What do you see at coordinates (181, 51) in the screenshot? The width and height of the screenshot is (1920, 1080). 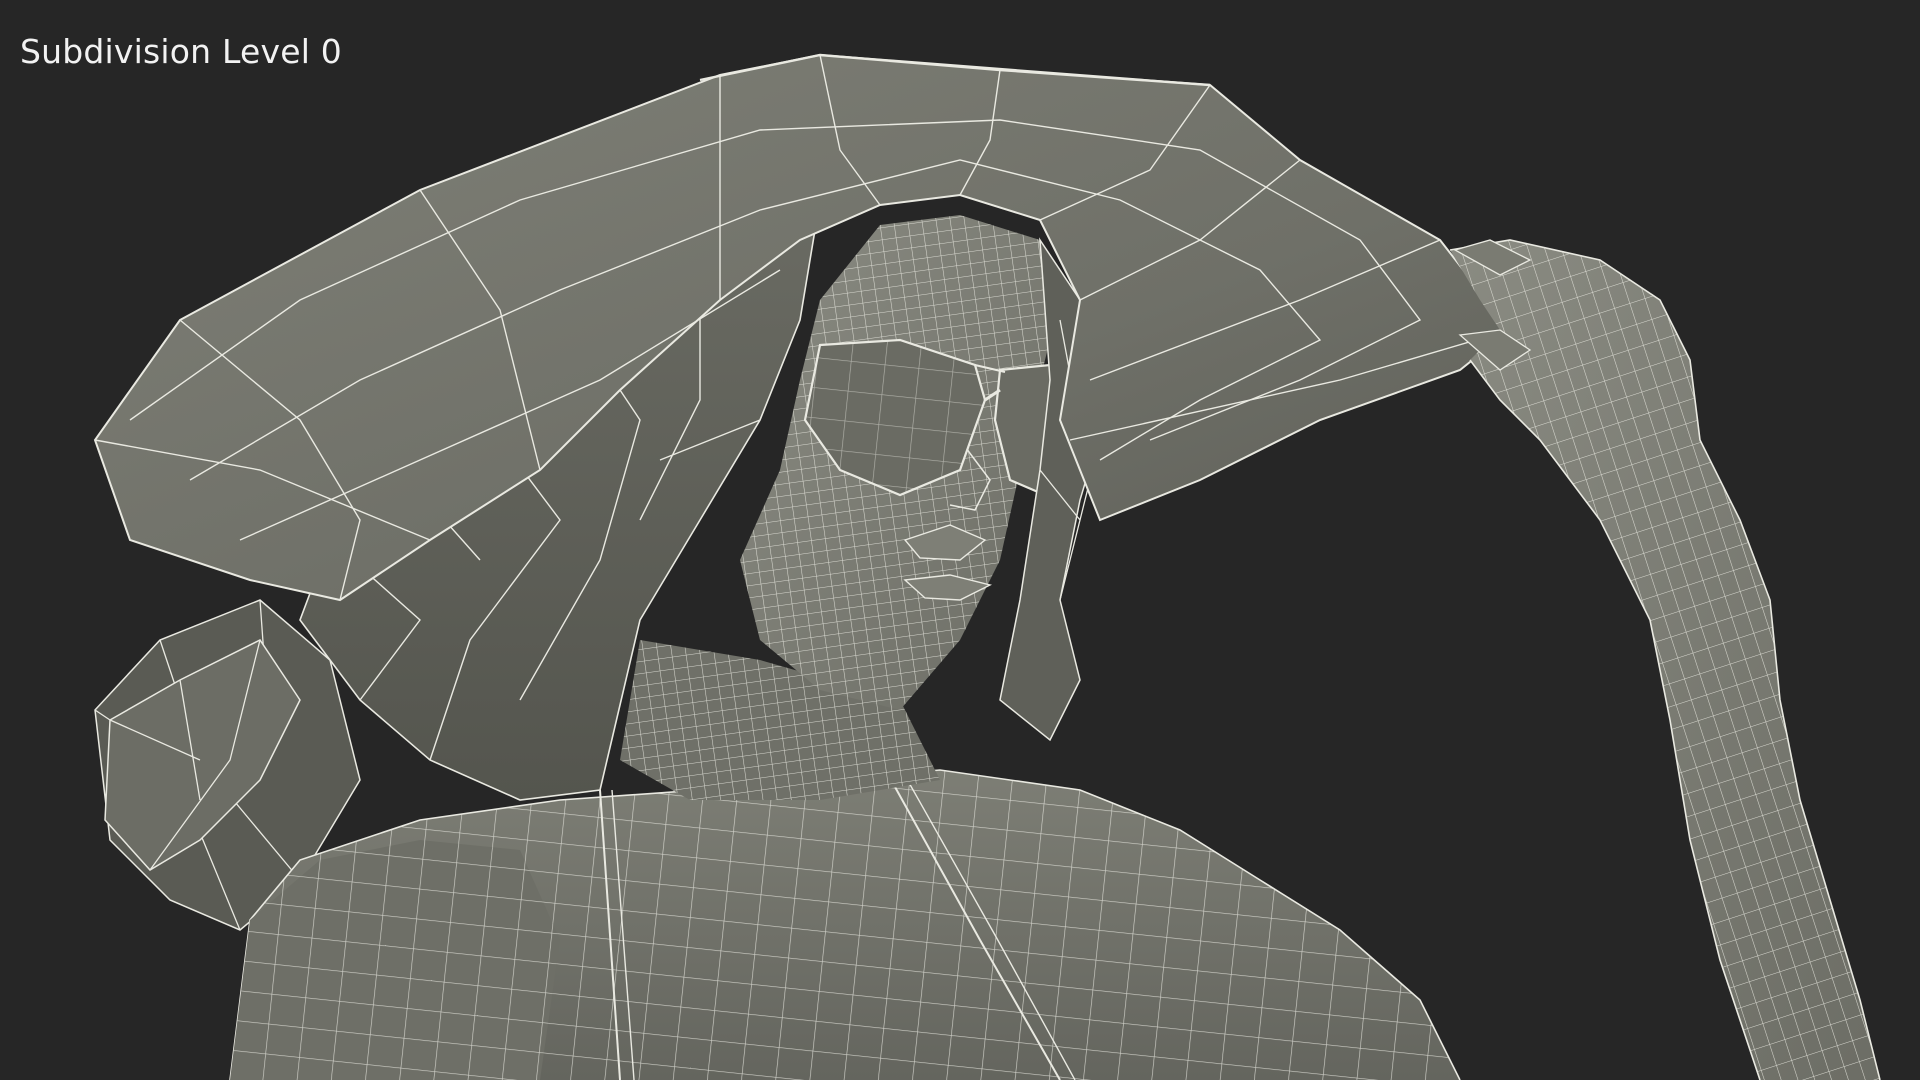 I see `subdivision-level-label: Subdivision Level 0` at bounding box center [181, 51].